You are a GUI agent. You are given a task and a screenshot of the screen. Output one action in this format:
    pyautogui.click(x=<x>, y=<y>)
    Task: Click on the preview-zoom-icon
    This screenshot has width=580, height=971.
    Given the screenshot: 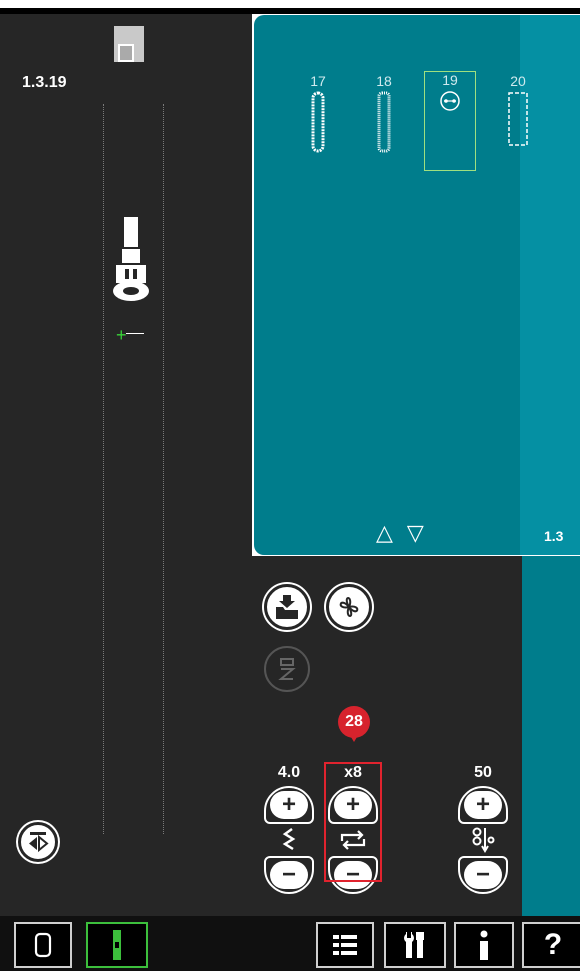 What is the action you would take?
    pyautogui.click(x=129, y=44)
    